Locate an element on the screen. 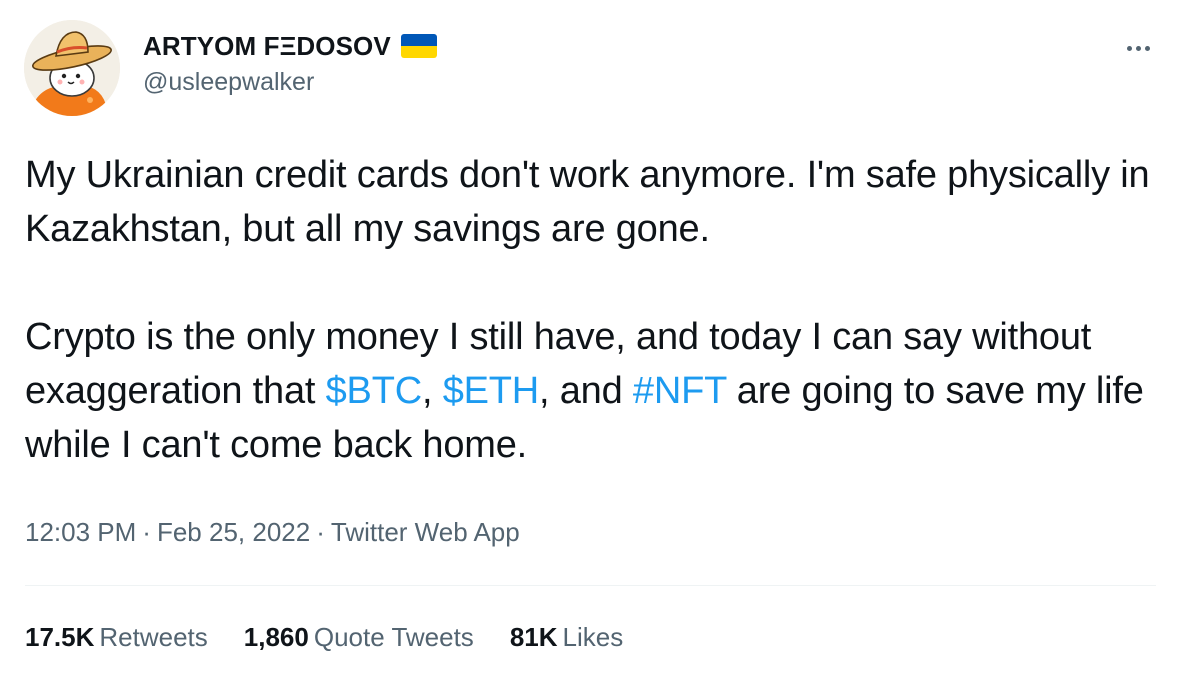 The width and height of the screenshot is (1182, 684). tweet-meta: 12:03 PM · Feb 25, 2022 · Twitter Web App is located at coordinates (272, 532).